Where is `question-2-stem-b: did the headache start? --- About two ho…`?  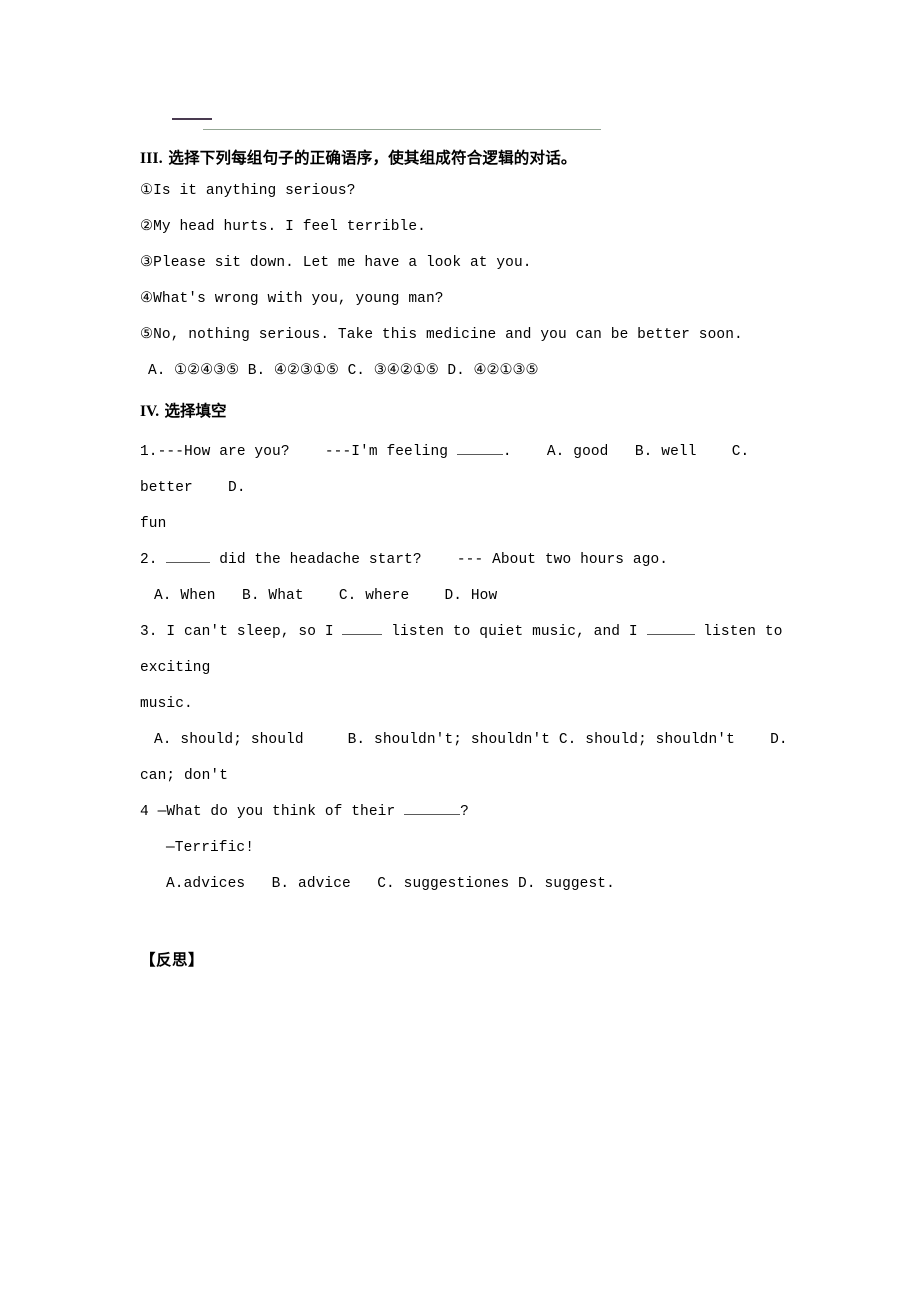 question-2-stem-b: did the headache start? --- About two ho… is located at coordinates (439, 560).